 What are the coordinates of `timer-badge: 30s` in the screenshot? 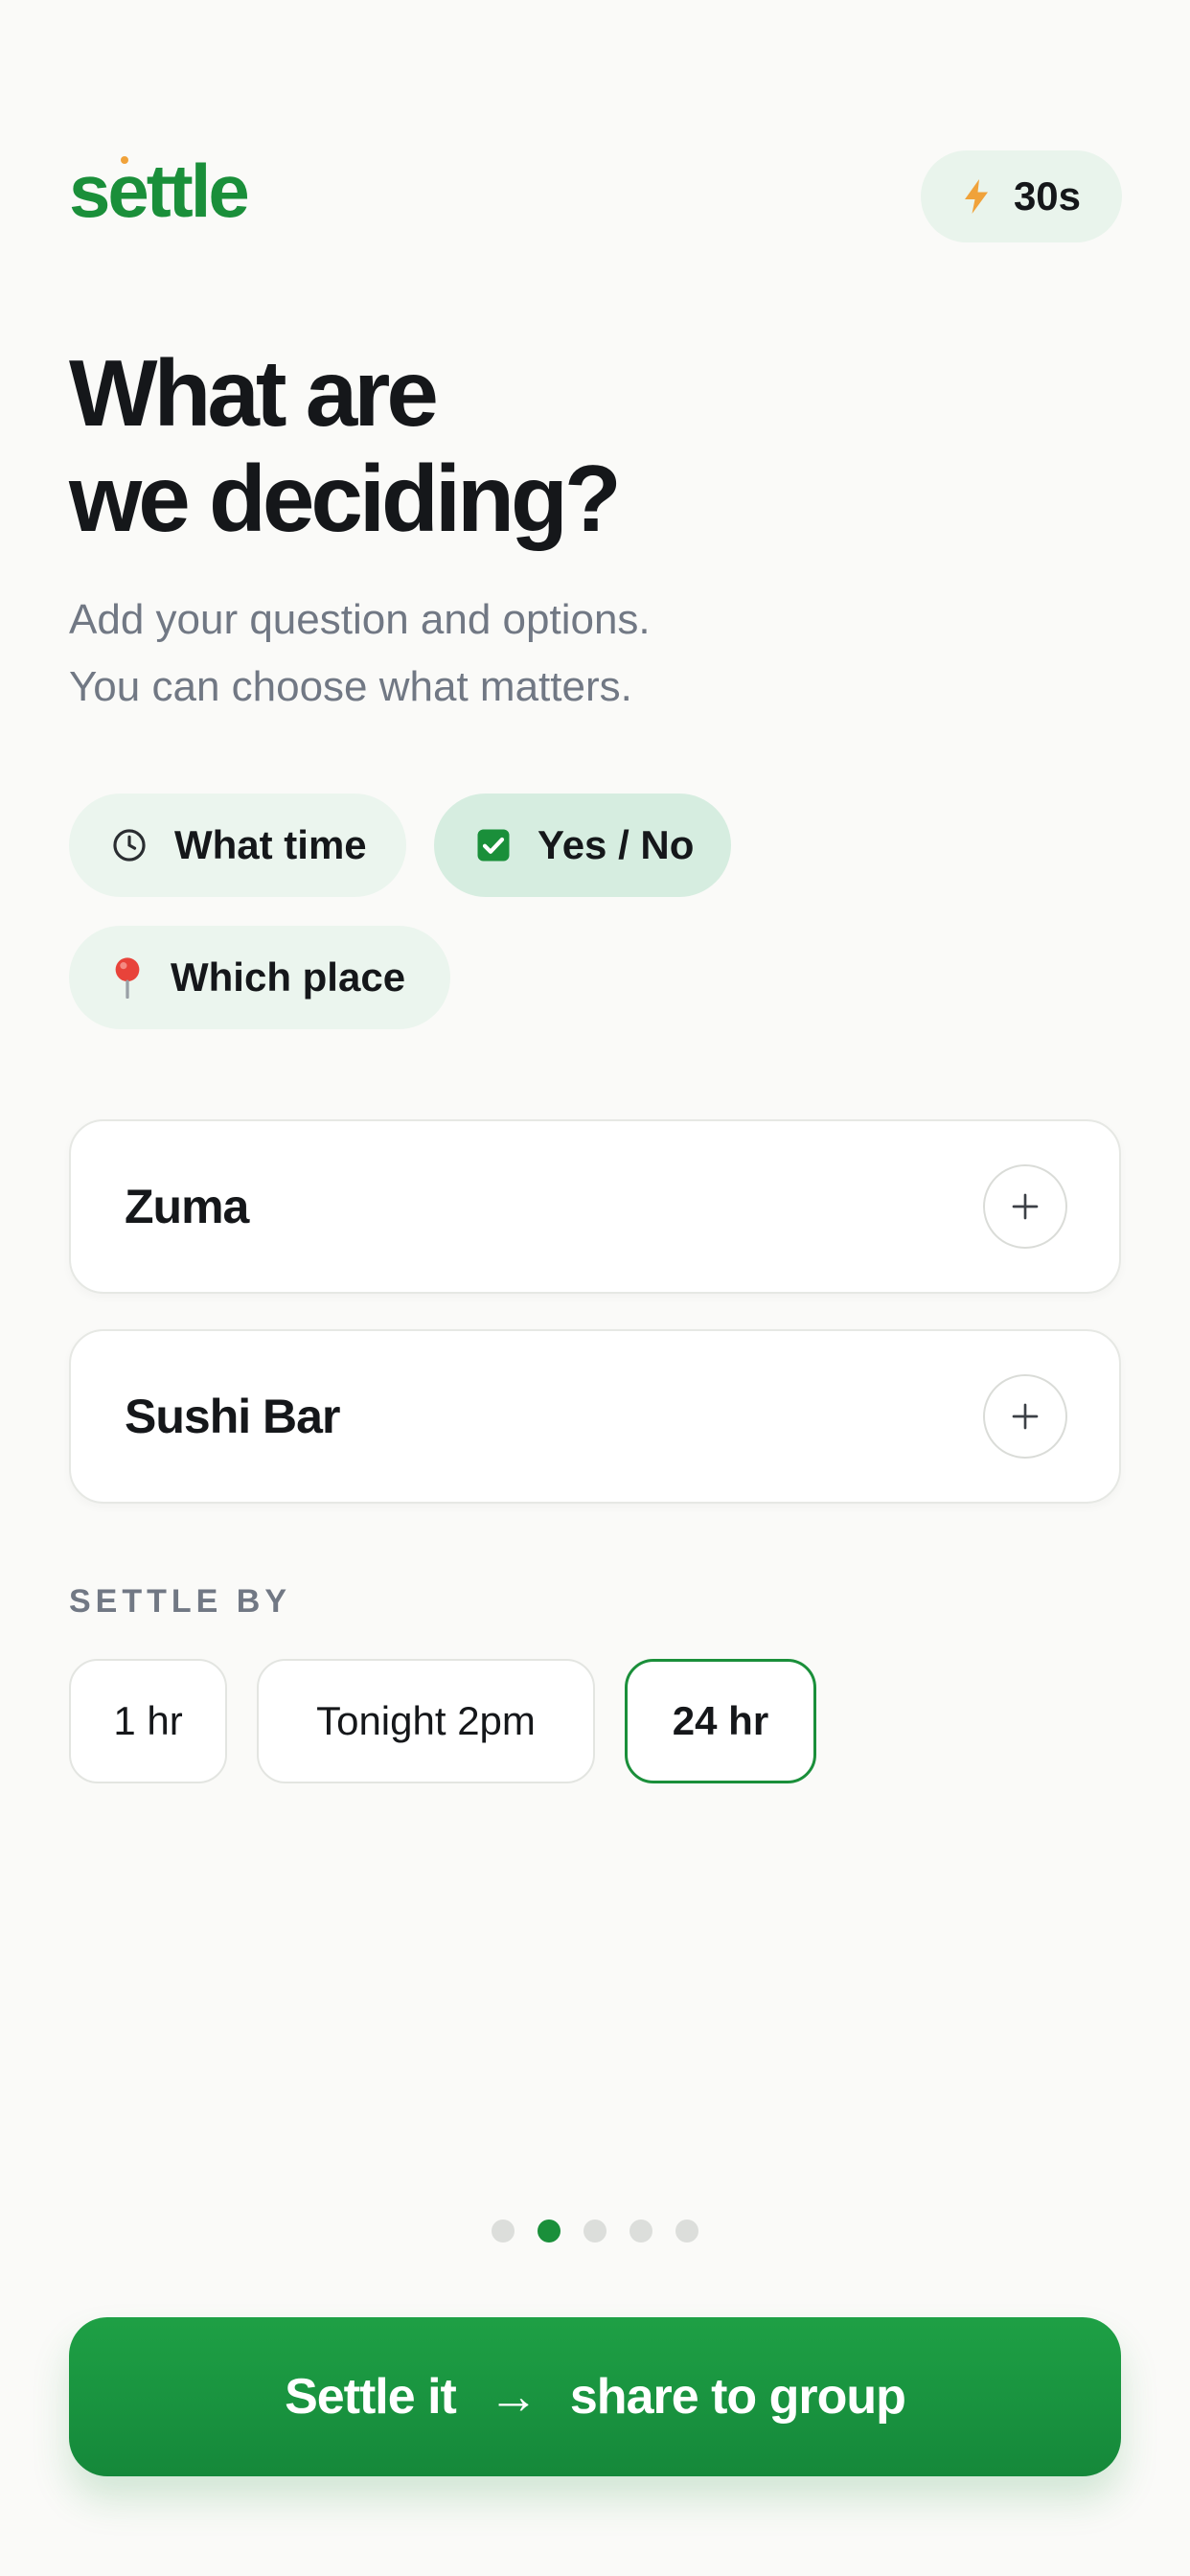 It's located at (1021, 196).